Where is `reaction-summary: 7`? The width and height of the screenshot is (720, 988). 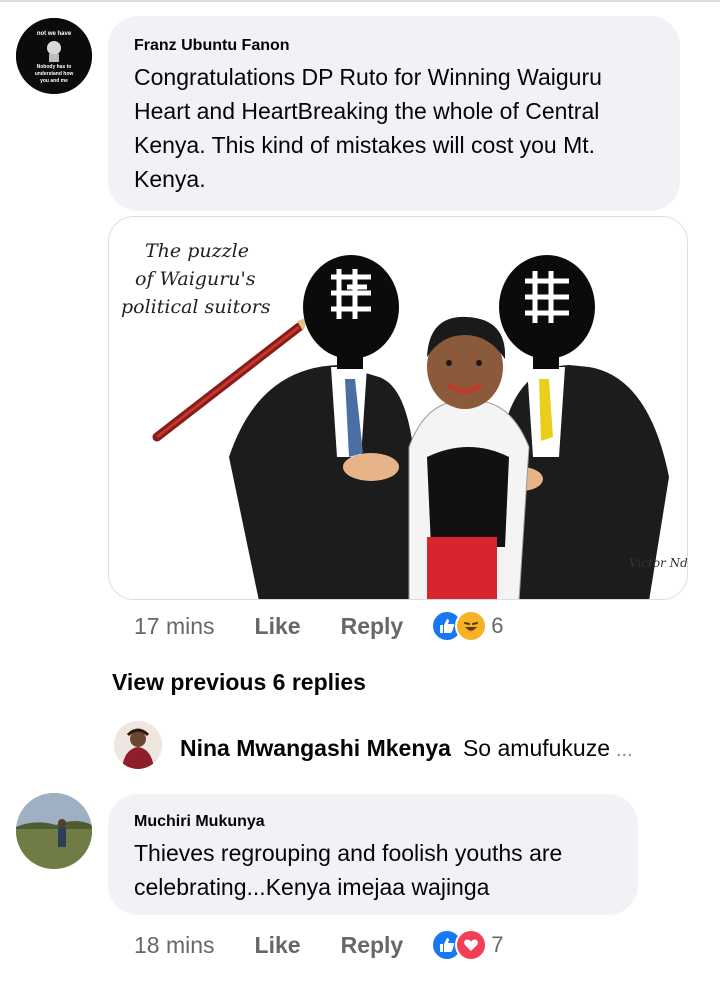 reaction-summary: 7 is located at coordinates (467, 945).